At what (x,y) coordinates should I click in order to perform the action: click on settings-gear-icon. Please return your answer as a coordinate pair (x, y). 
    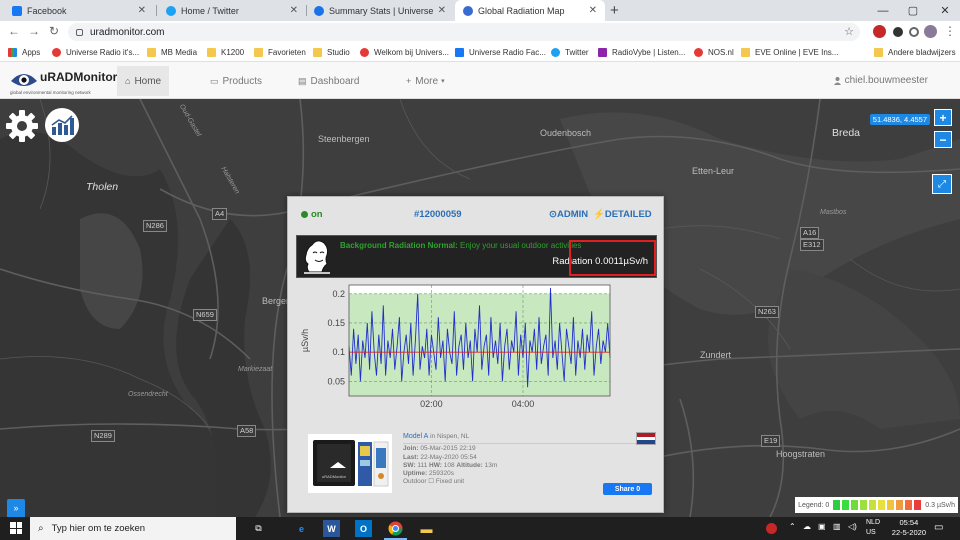
    Looking at the image, I should click on (22, 126).